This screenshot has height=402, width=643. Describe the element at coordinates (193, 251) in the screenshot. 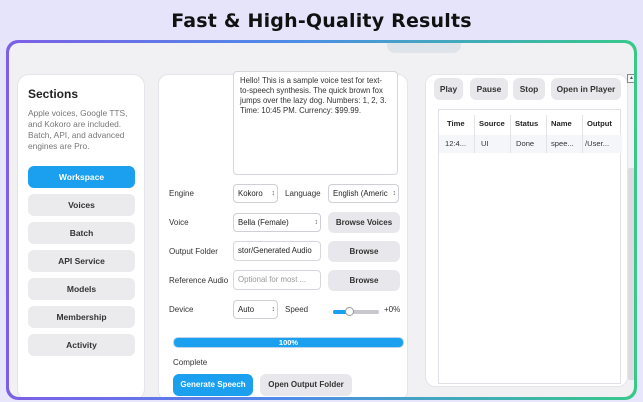

I see `output-folder-label: Output Folder` at that location.